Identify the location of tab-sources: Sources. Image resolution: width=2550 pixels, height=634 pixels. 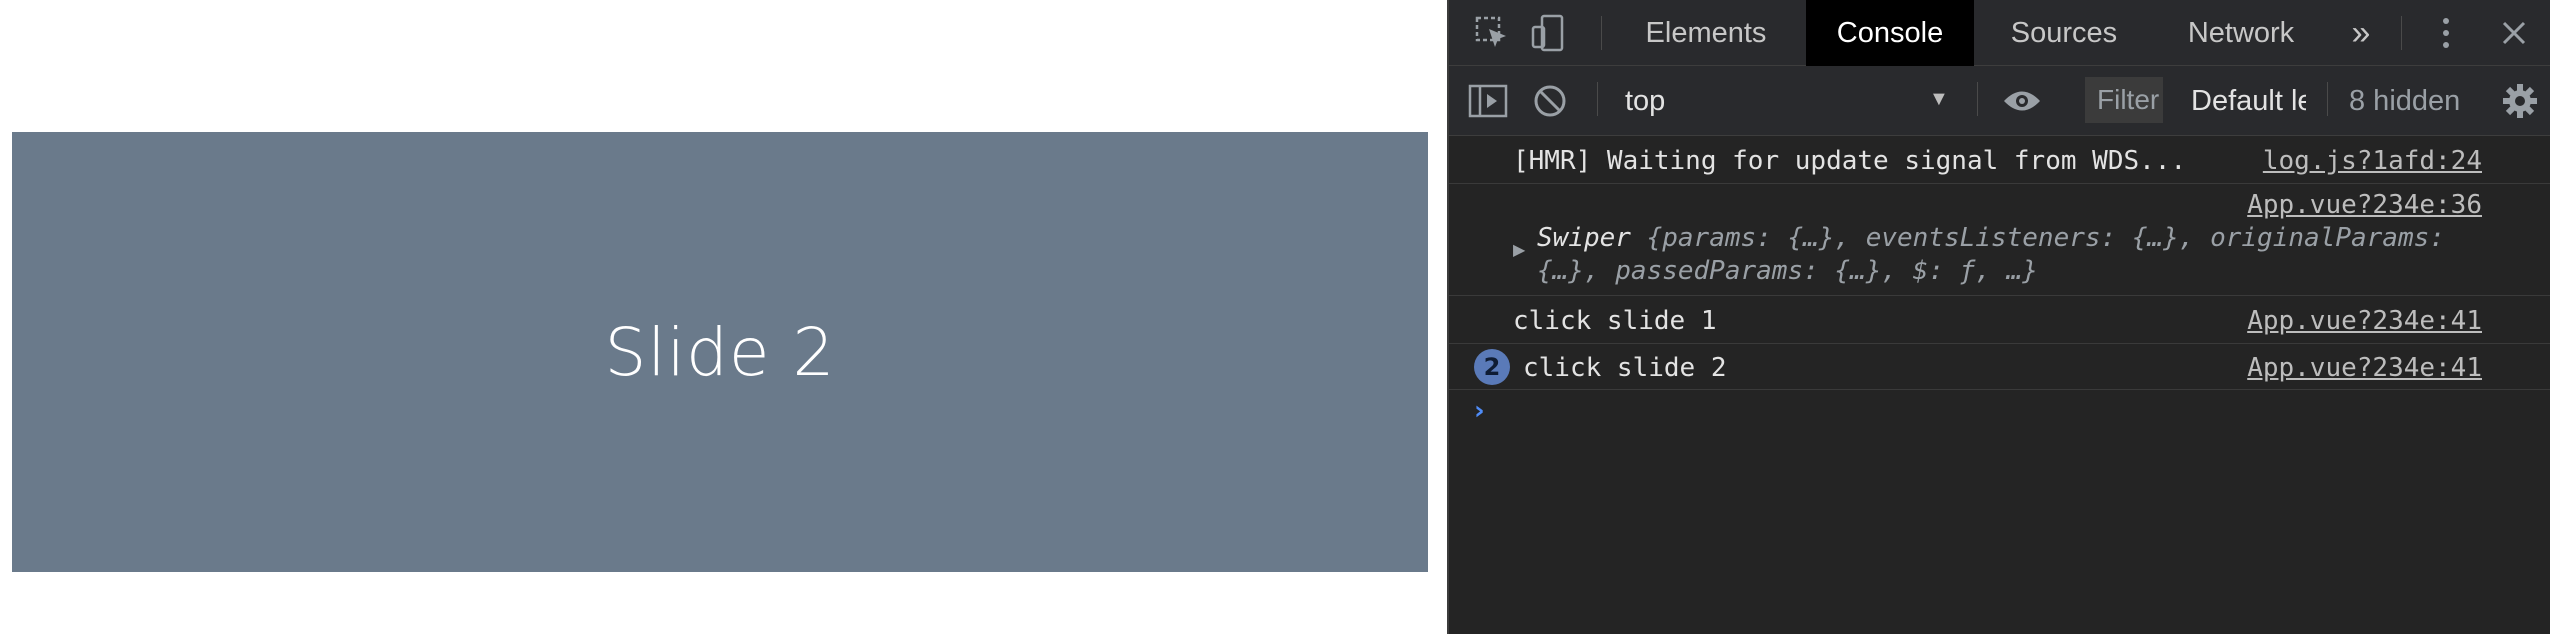
(2064, 33).